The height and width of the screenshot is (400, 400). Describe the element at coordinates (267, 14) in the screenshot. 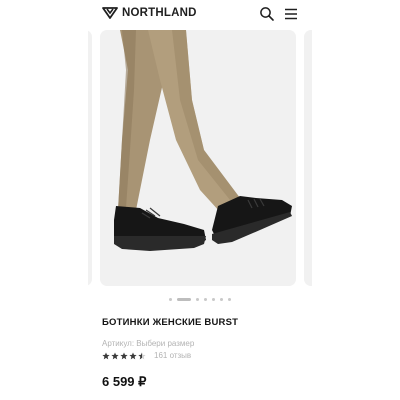

I see `search-icon` at that location.